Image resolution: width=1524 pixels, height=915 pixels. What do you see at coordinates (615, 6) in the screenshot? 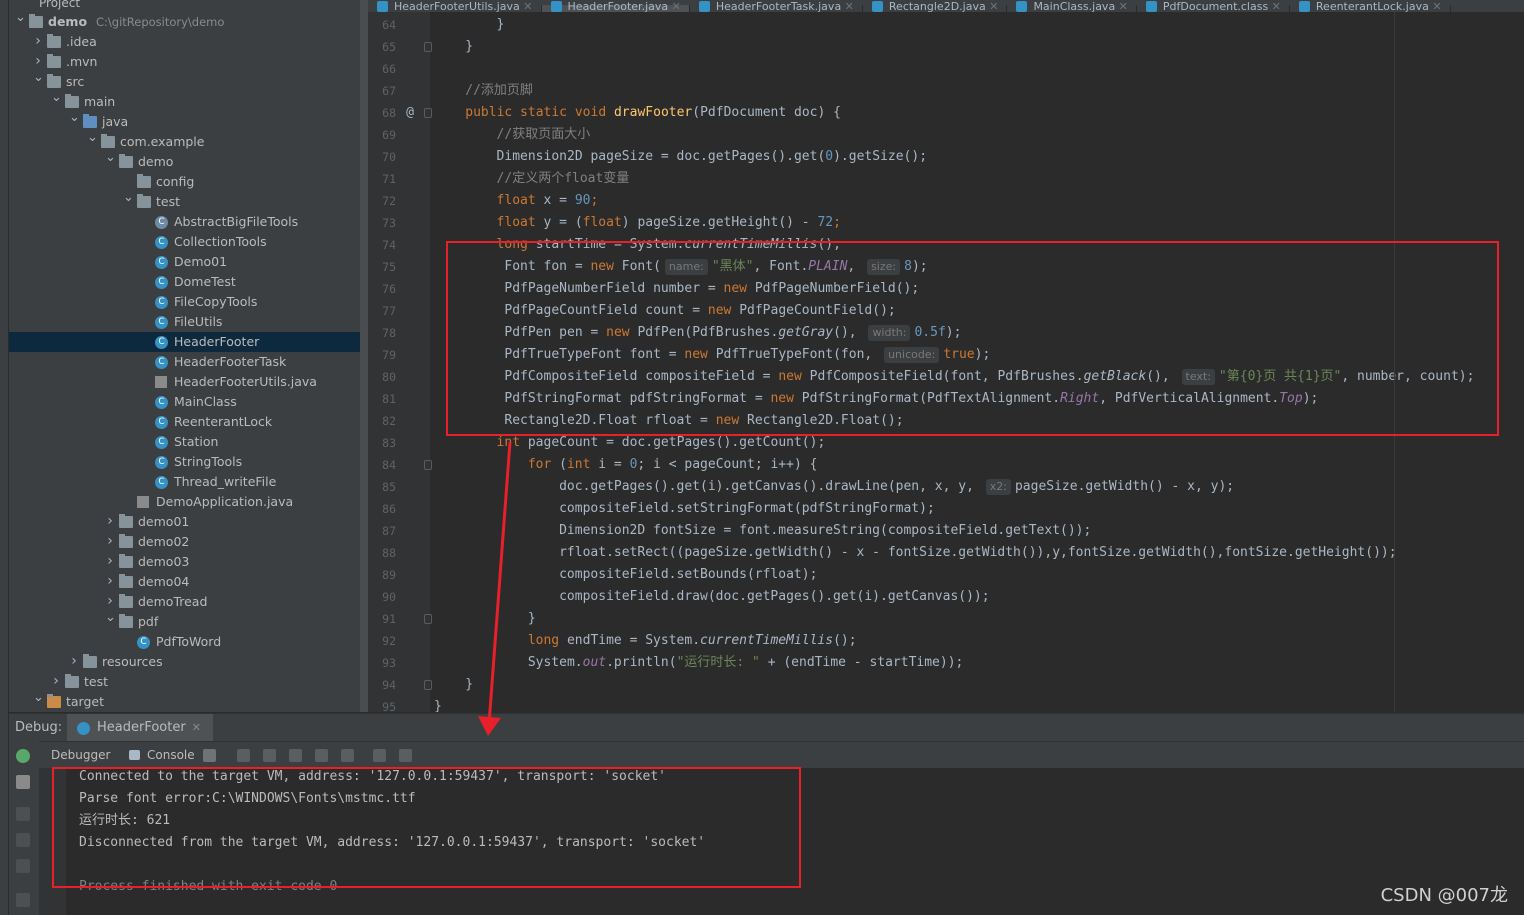
I see `editor-tab: HeaderFooter.java ✕` at bounding box center [615, 6].